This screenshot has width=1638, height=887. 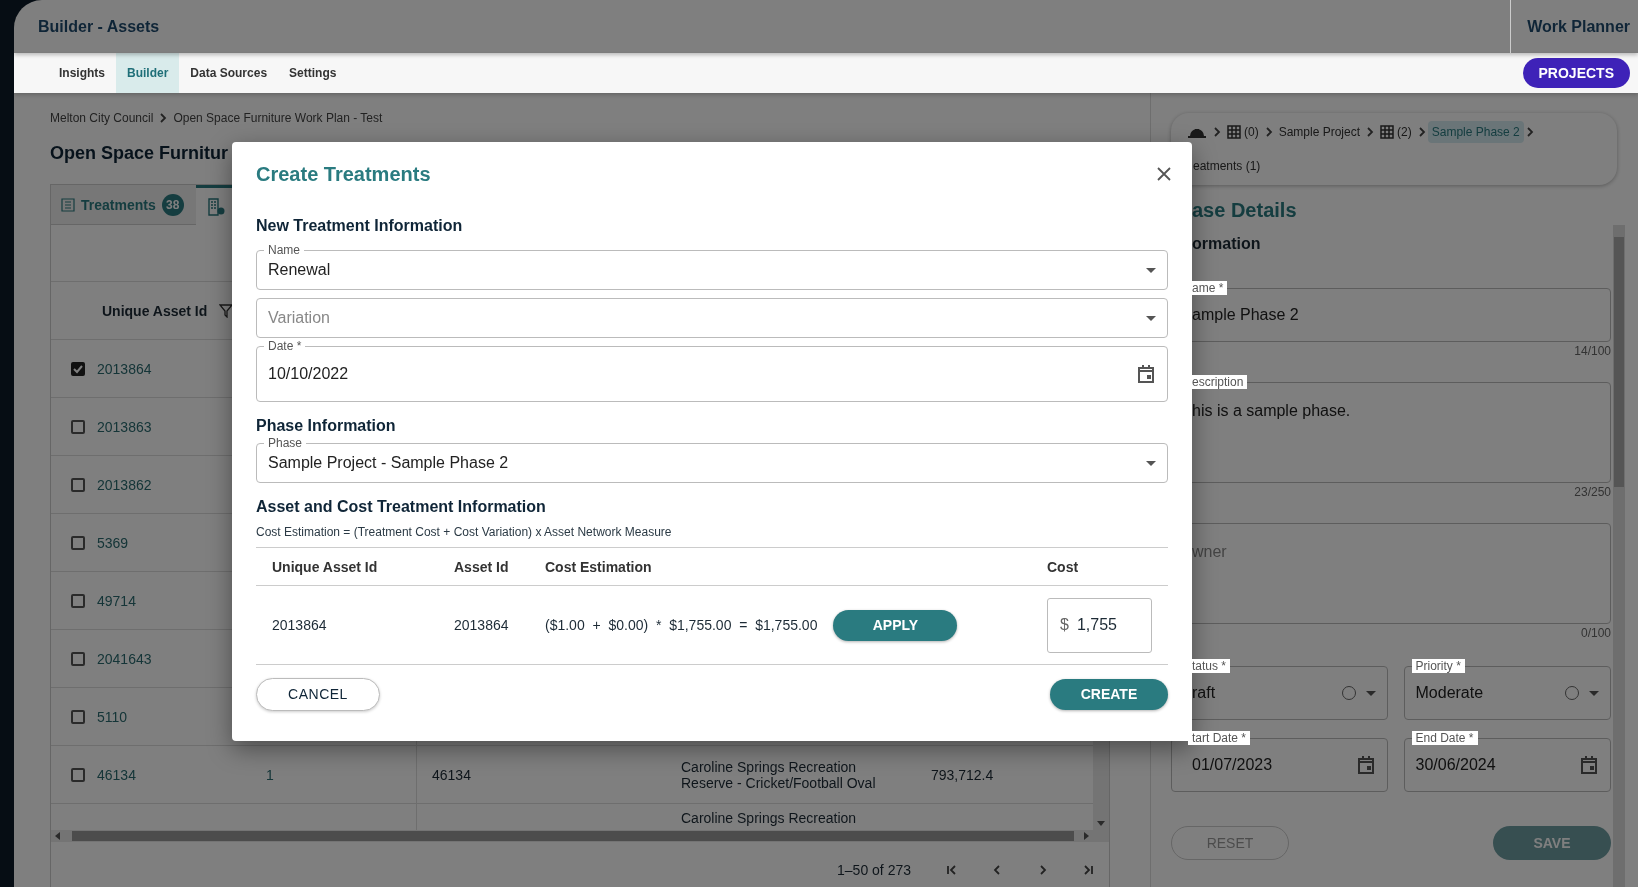 What do you see at coordinates (1208, 288) in the screenshot?
I see `field-label: ame *` at bounding box center [1208, 288].